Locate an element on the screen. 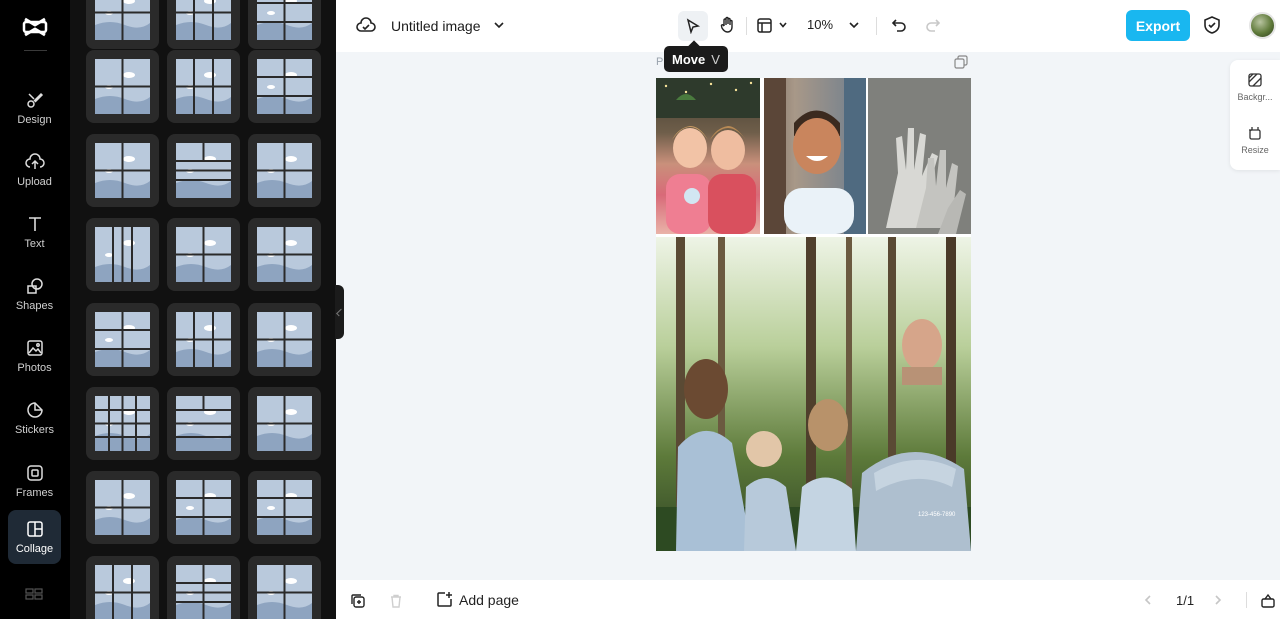 The image size is (1280, 619). photo-girls-image is located at coordinates (708, 156).